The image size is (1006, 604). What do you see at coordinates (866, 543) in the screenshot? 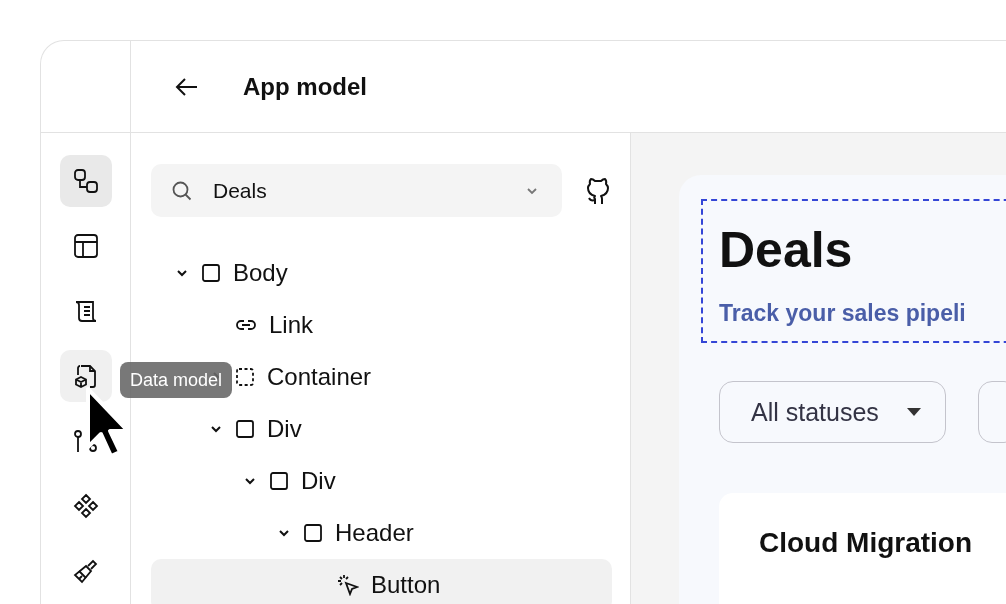
I see `deal-title: Cloud Migration` at bounding box center [866, 543].